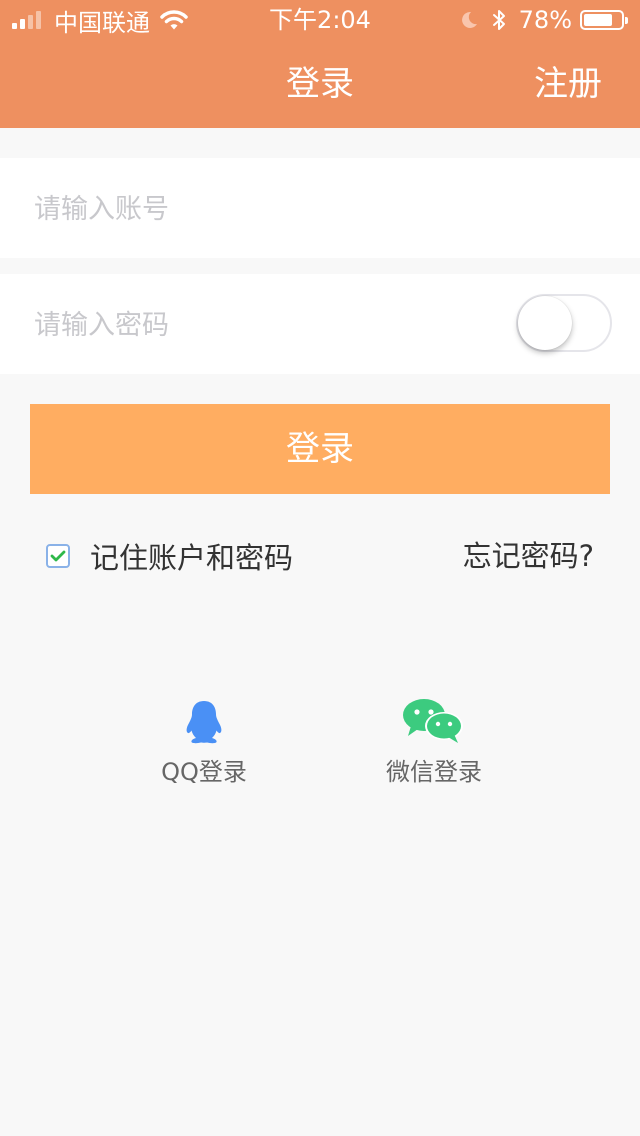 The width and height of the screenshot is (640, 1136). Describe the element at coordinates (320, 20) in the screenshot. I see `status-bar: 中国联通 下午2:04 78%` at that location.